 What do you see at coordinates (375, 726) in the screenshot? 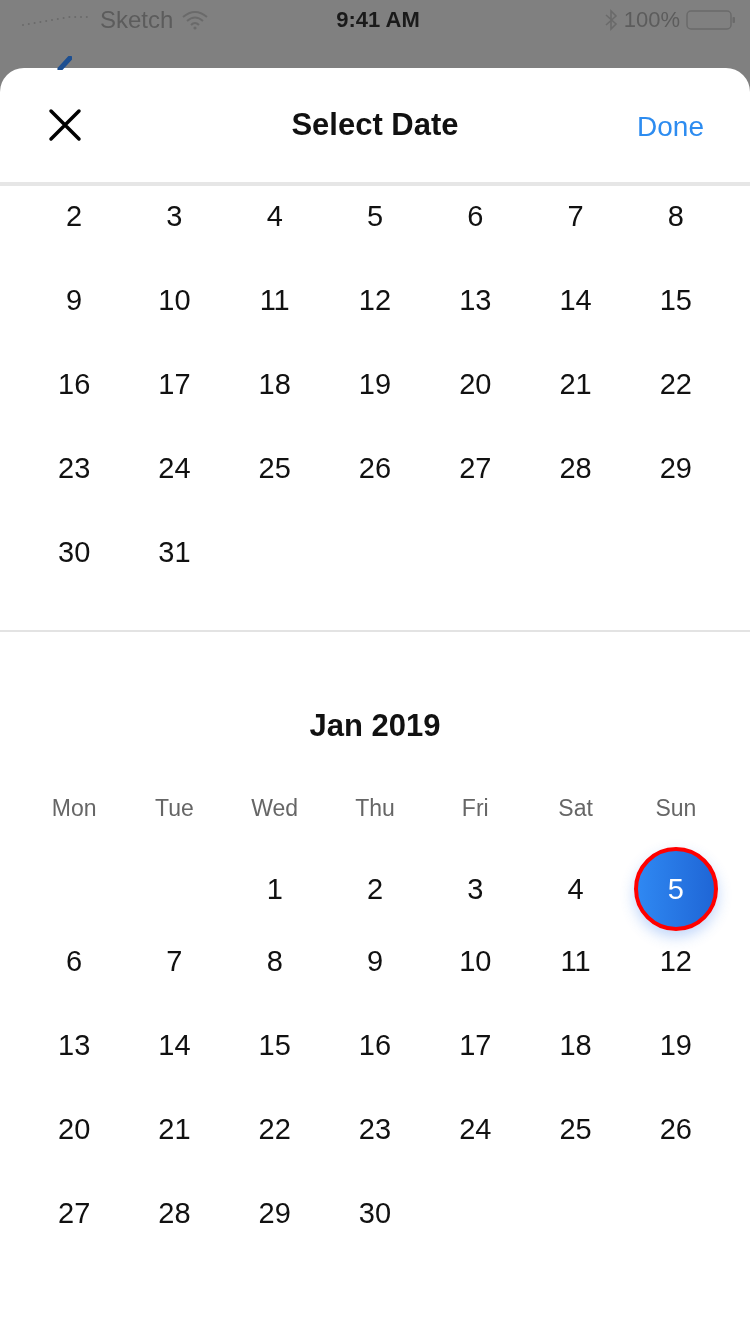
I see `month-title: Jan 2019` at bounding box center [375, 726].